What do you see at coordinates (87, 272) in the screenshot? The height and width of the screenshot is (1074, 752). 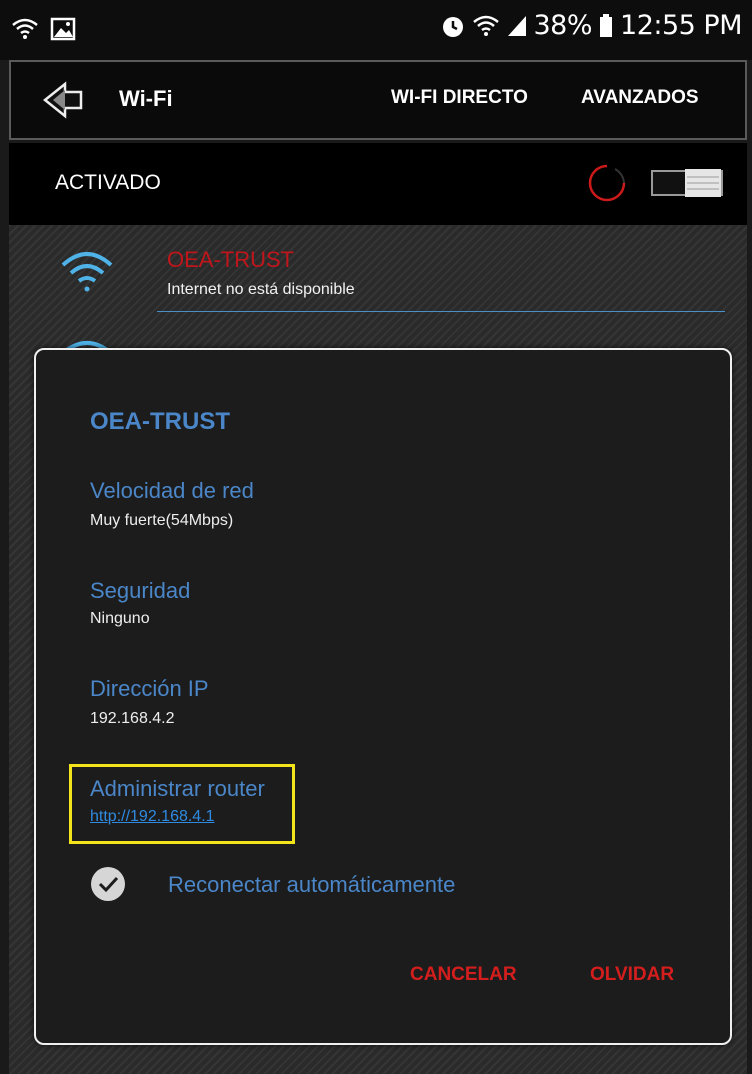 I see `wifi-signal-icon` at bounding box center [87, 272].